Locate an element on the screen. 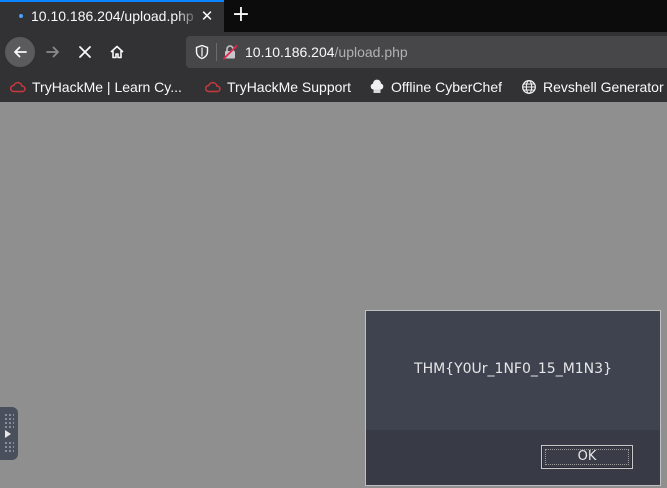 This screenshot has width=667, height=488. bookmark-label: Offline CyberChef is located at coordinates (447, 87).